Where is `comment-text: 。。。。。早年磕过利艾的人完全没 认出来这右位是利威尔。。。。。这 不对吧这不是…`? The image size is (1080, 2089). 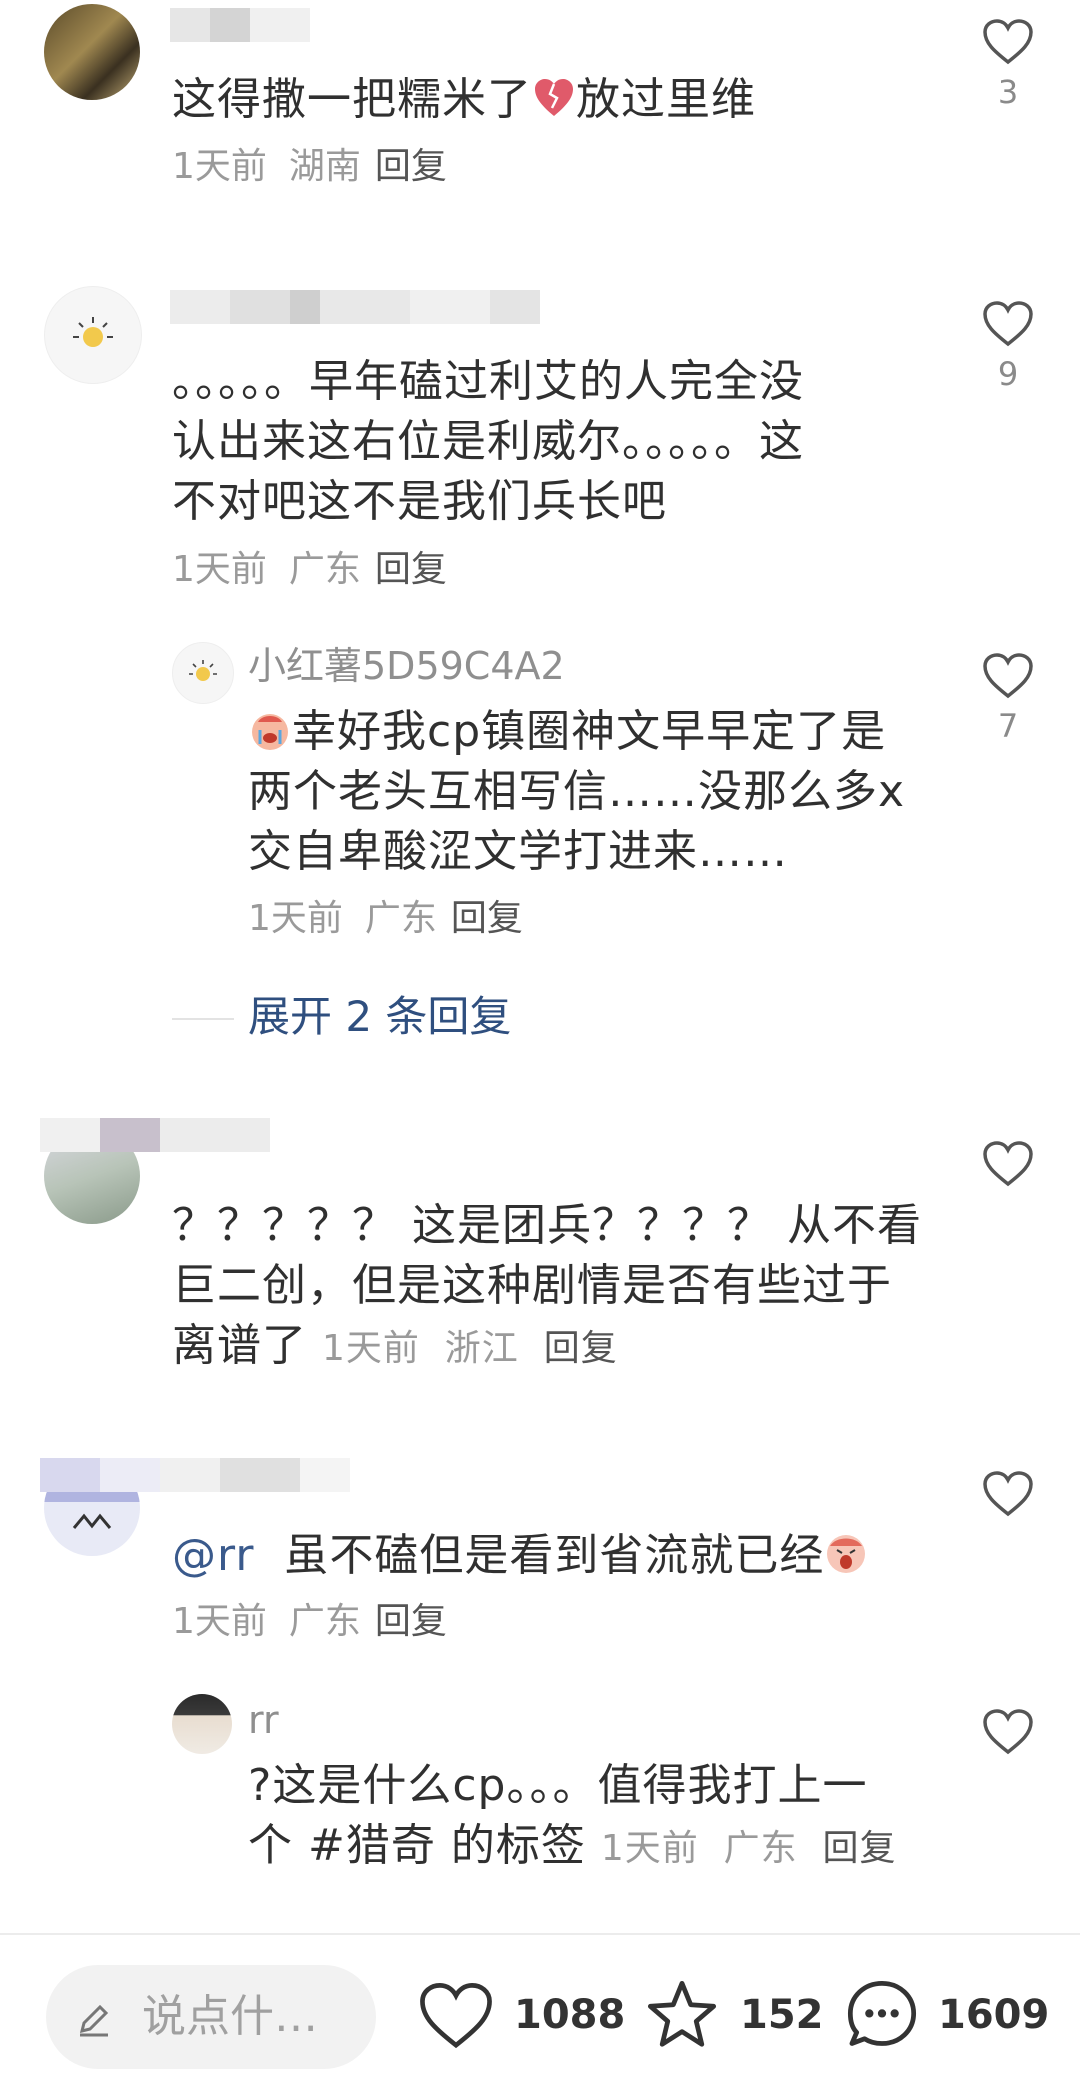
comment-text: 。。。。。早年磕过利艾的人完全没 认出来这右位是利威尔。。。。。这 不对吧这不是… is located at coordinates (488, 441).